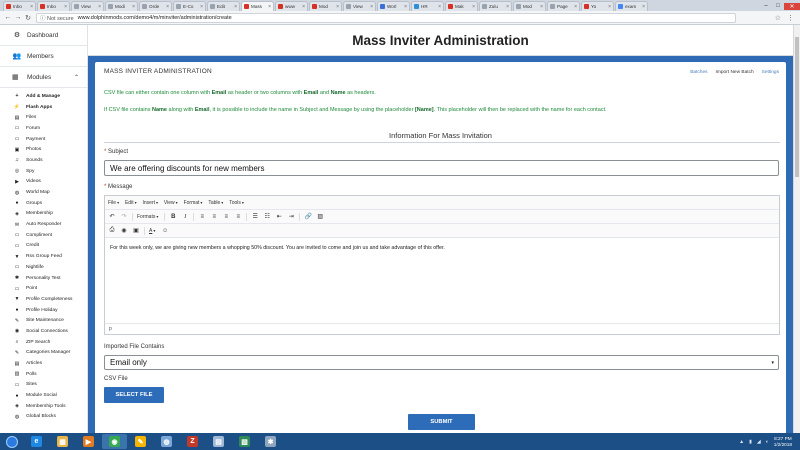  Describe the element at coordinates (43, 96) in the screenshot. I see `sidebar-item-add-manage: + Add & Manage` at that location.